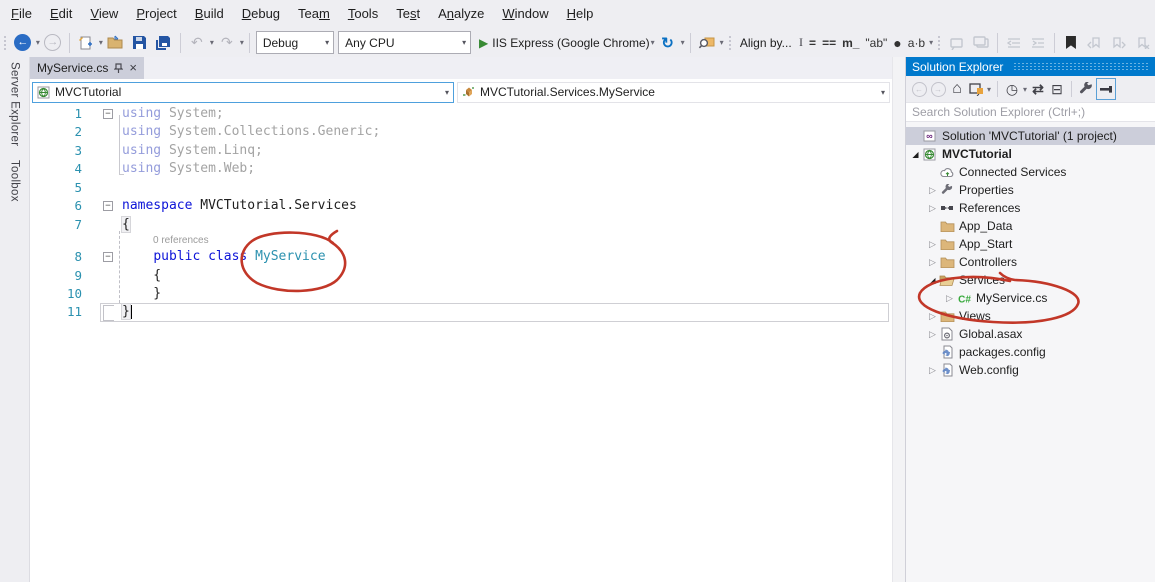  I want to click on uncomment-button, so click(981, 43).